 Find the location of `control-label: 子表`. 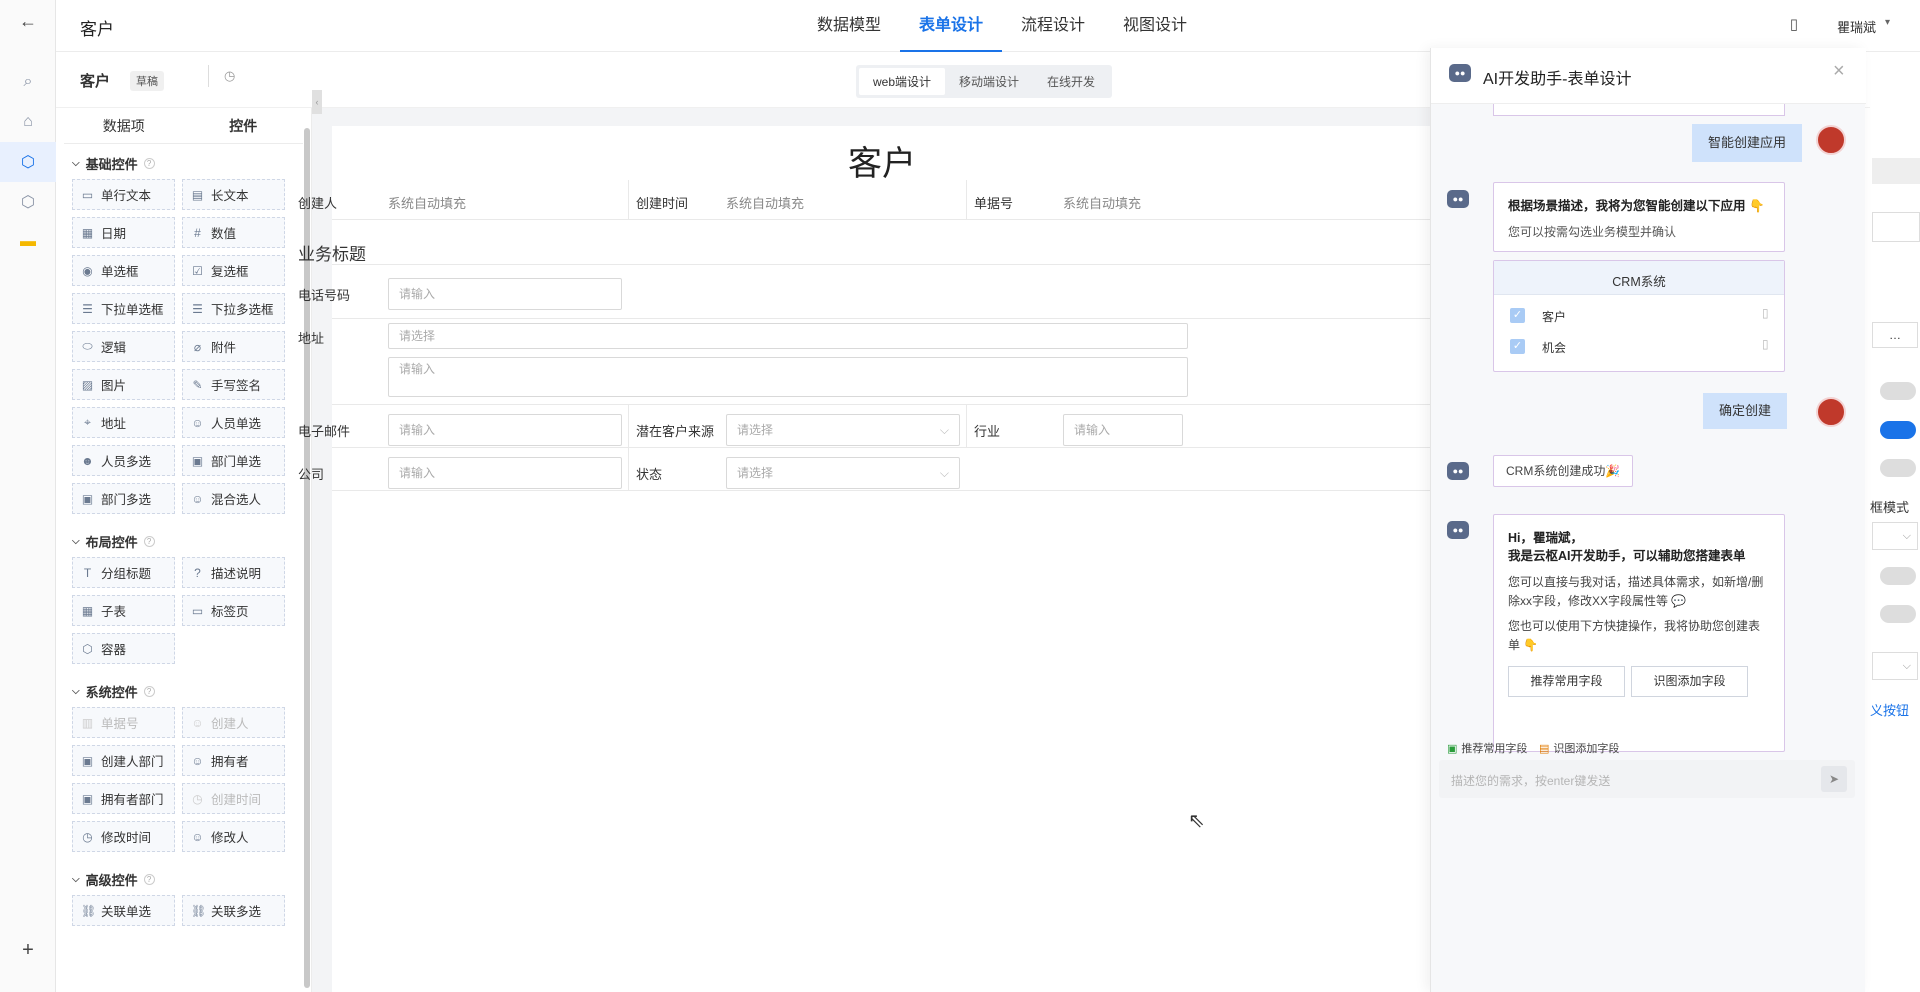

control-label: 子表 is located at coordinates (114, 612).